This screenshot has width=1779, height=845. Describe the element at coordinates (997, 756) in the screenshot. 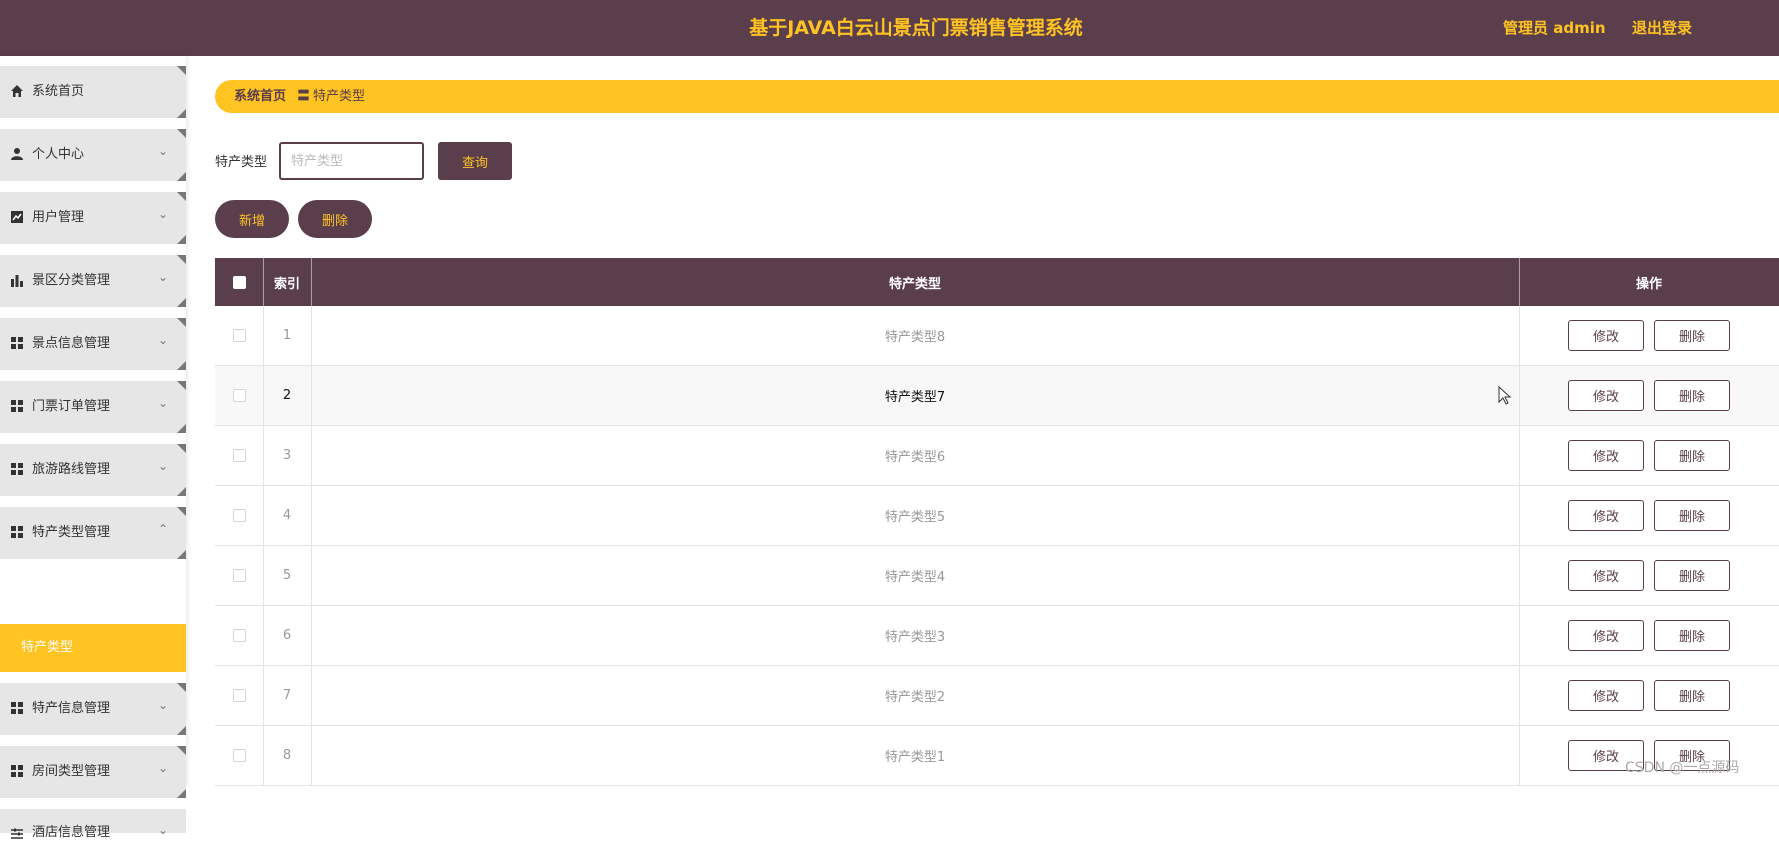

I see `table-row: 8 特产类型1 修改 删除` at that location.